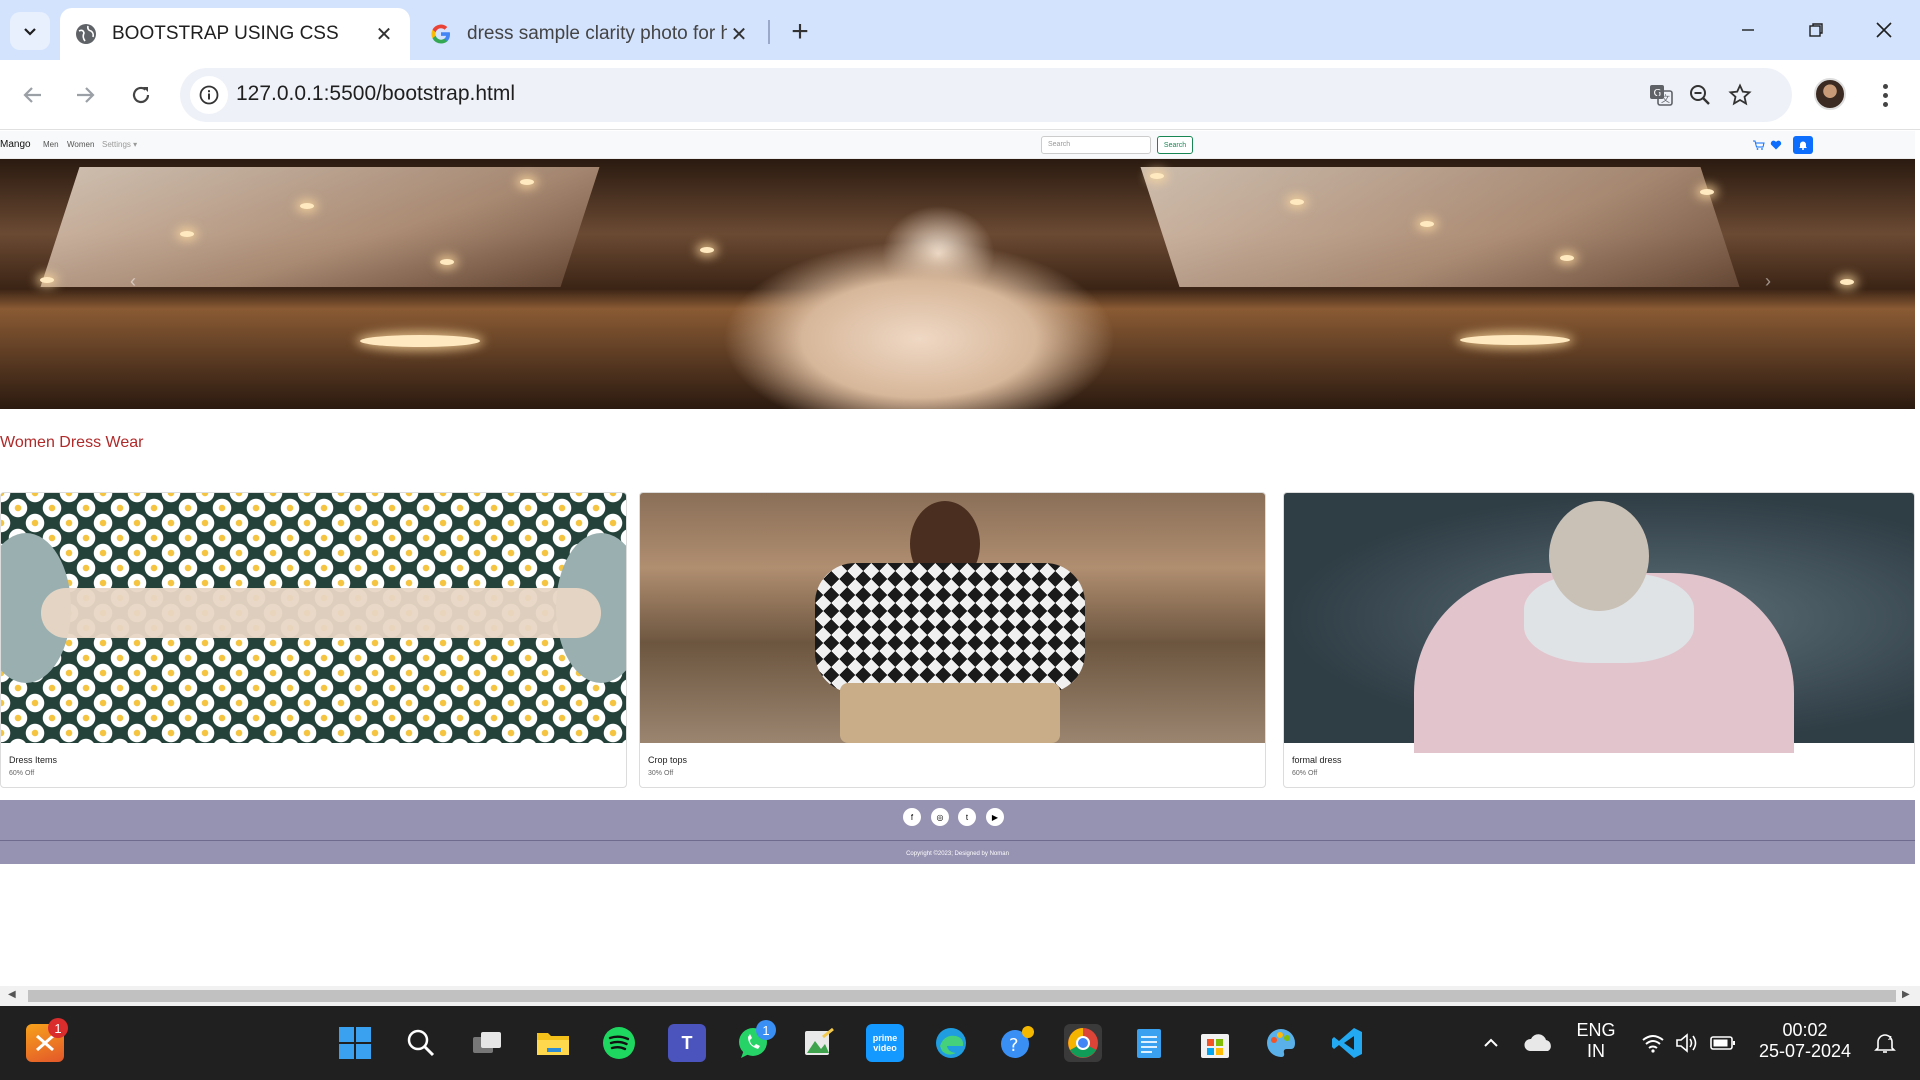 This screenshot has width=1920, height=1080. I want to click on url-text: 127.0.0.1:5500/bootstrap.html, so click(375, 94).